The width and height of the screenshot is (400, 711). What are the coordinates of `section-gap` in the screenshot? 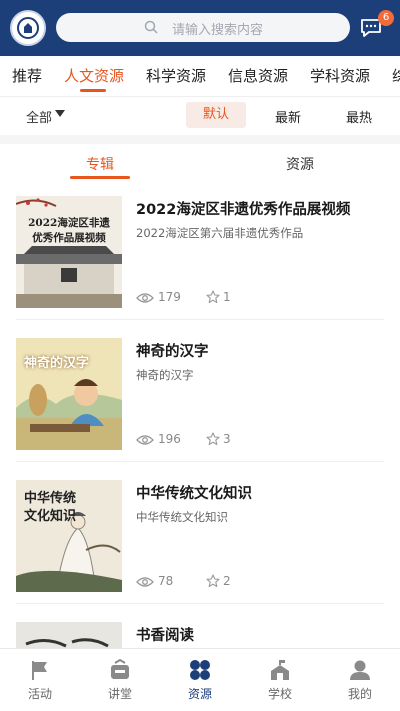 It's located at (200, 139).